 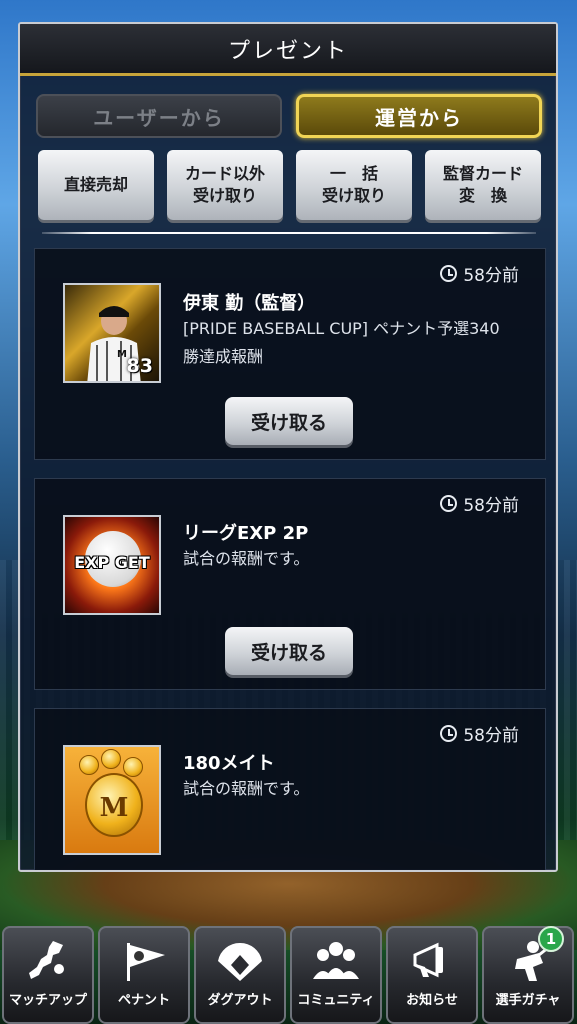 What do you see at coordinates (139, 366) in the screenshot?
I see `card-number: 83` at bounding box center [139, 366].